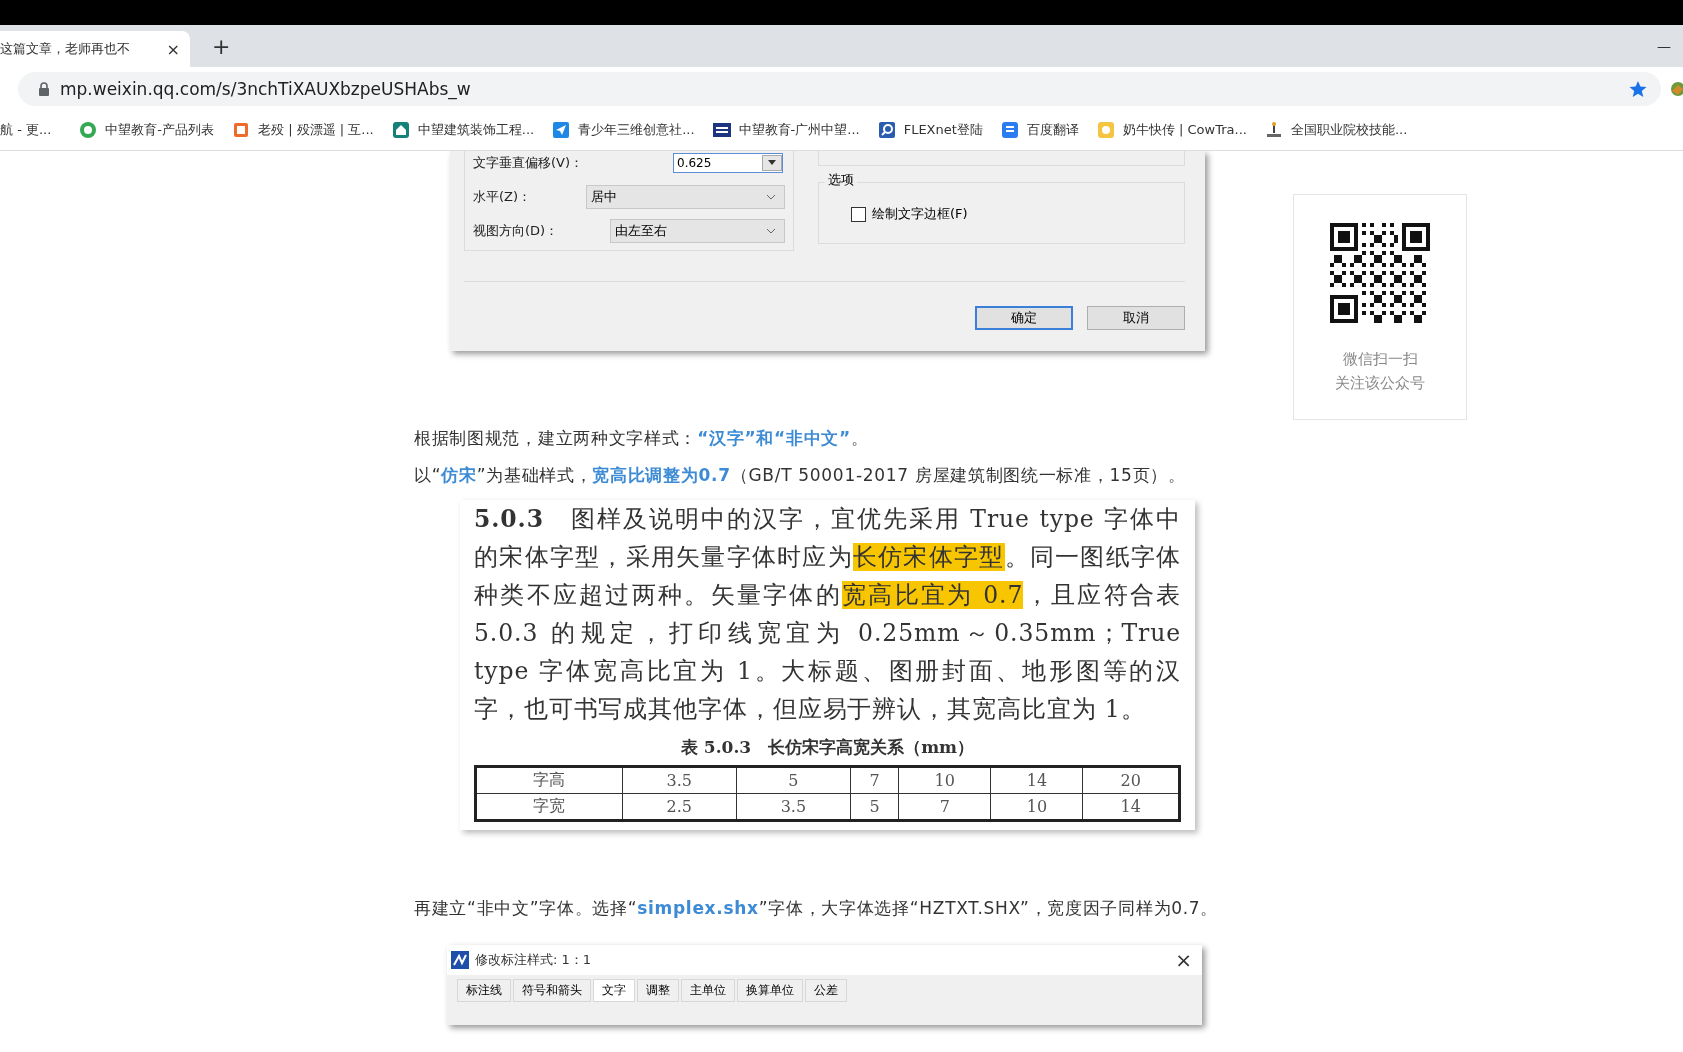  I want to click on field-label: 水平(Z)：, so click(503, 197).